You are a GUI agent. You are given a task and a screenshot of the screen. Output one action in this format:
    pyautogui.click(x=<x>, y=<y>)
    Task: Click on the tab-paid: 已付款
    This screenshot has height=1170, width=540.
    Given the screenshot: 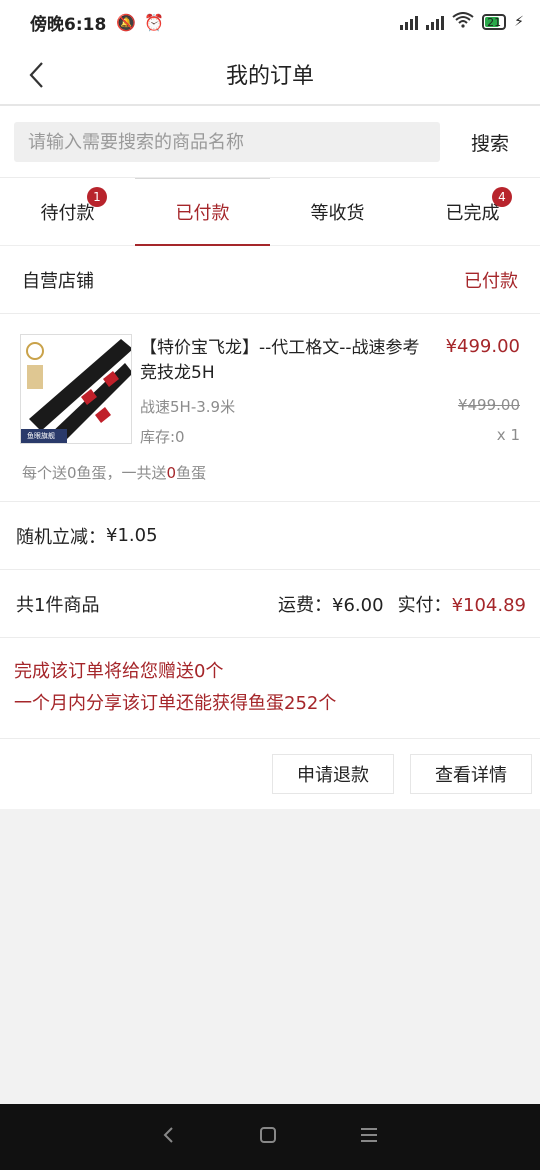 What is the action you would take?
    pyautogui.click(x=202, y=212)
    